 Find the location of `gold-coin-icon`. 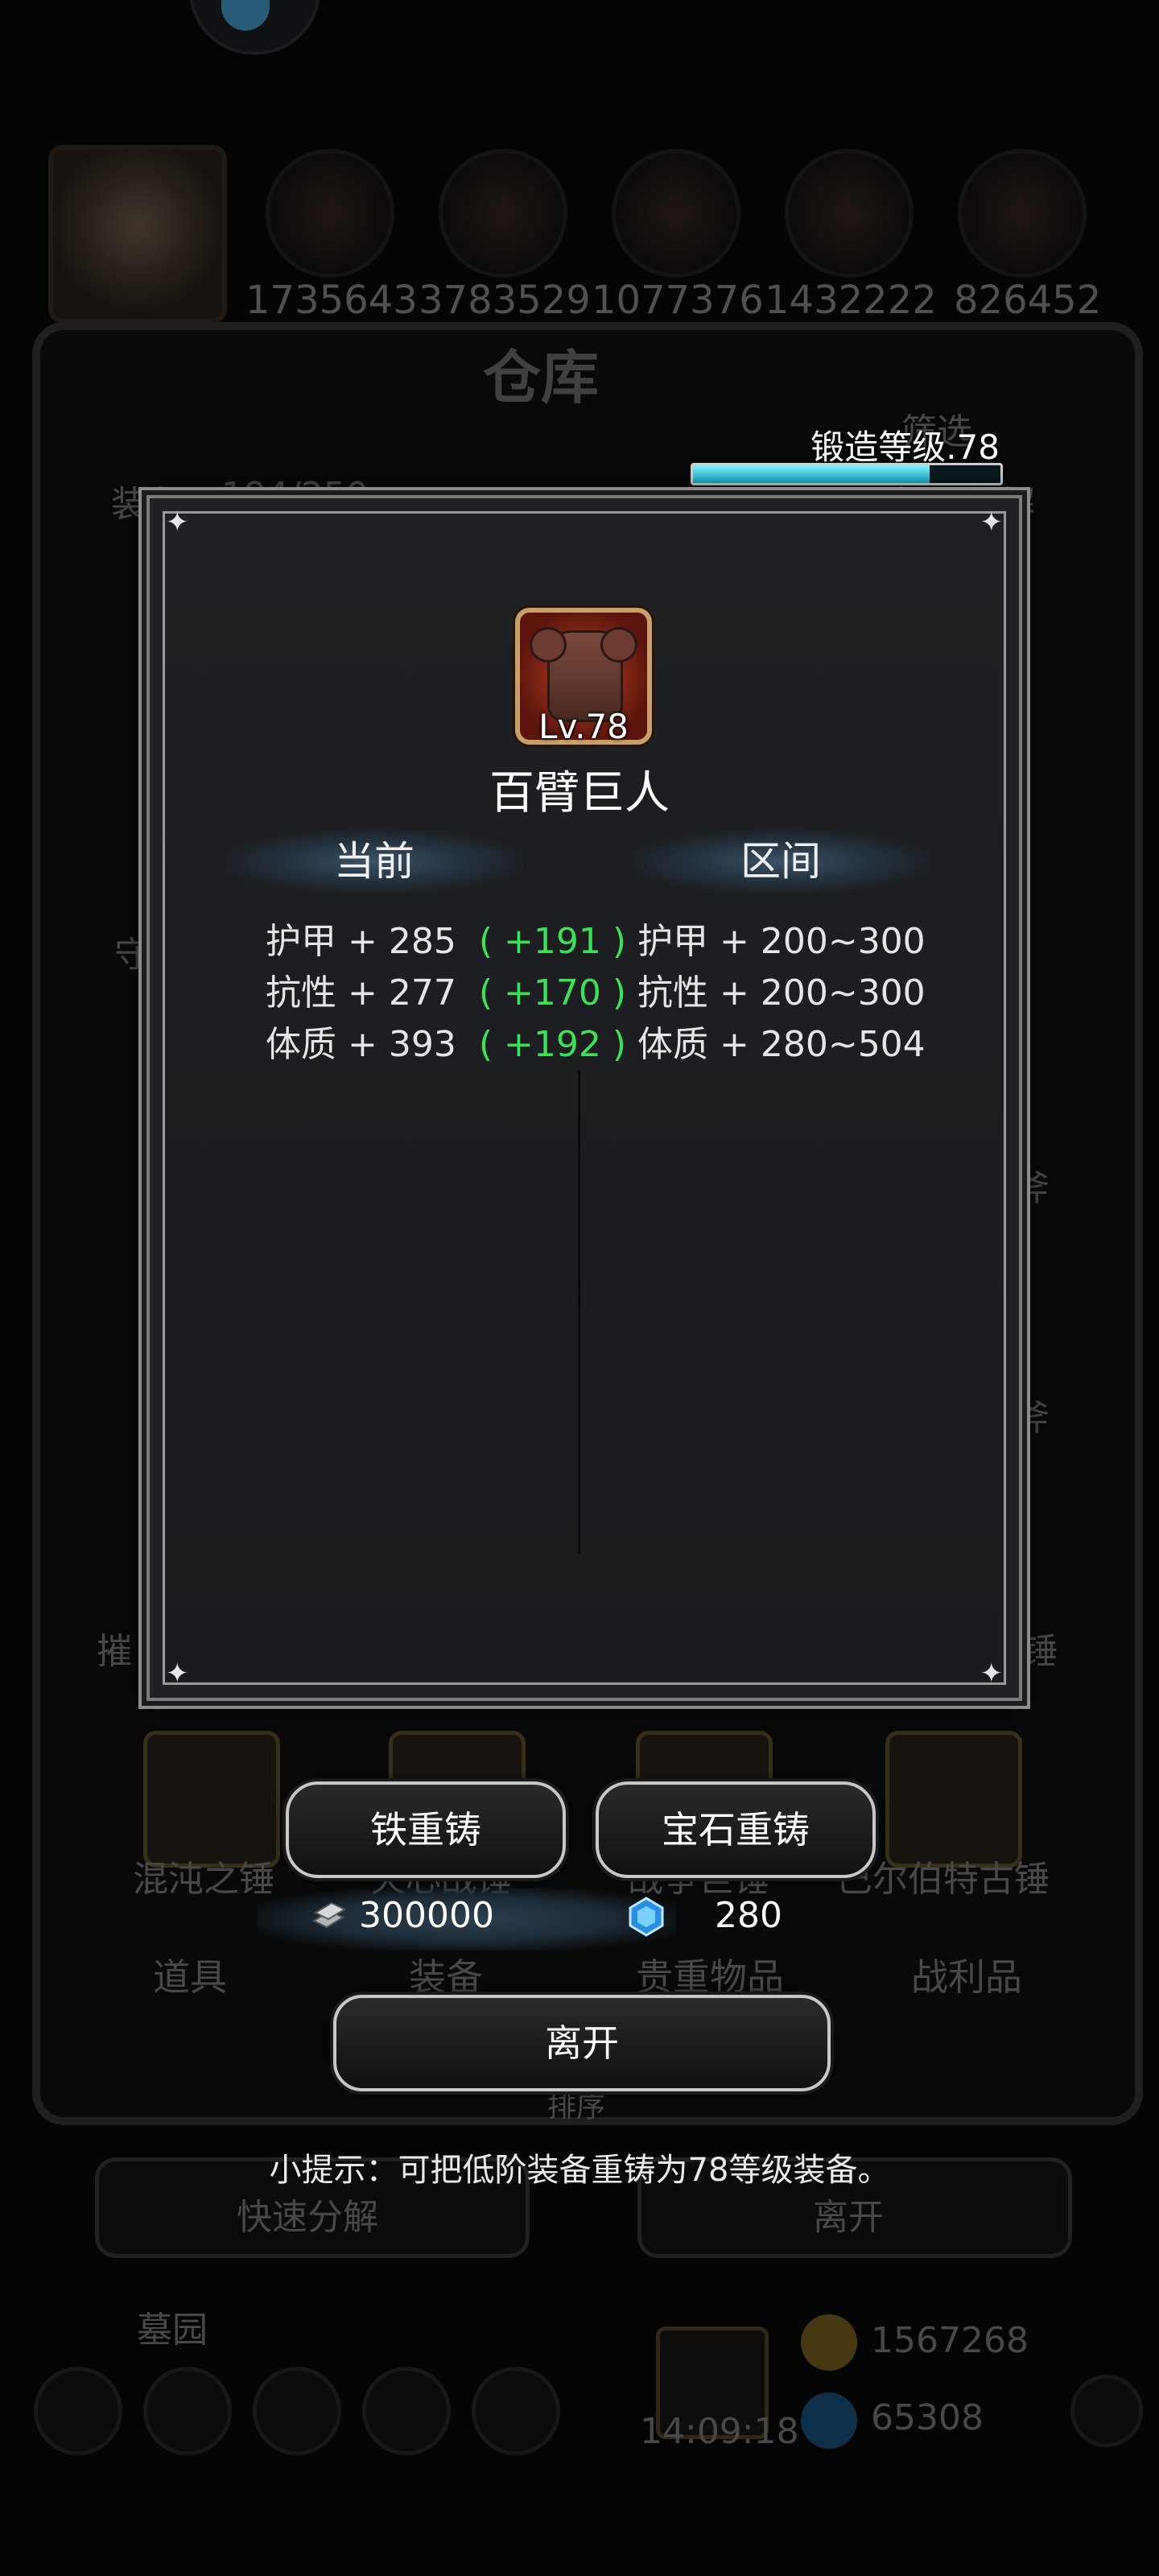

gold-coin-icon is located at coordinates (829, 2342).